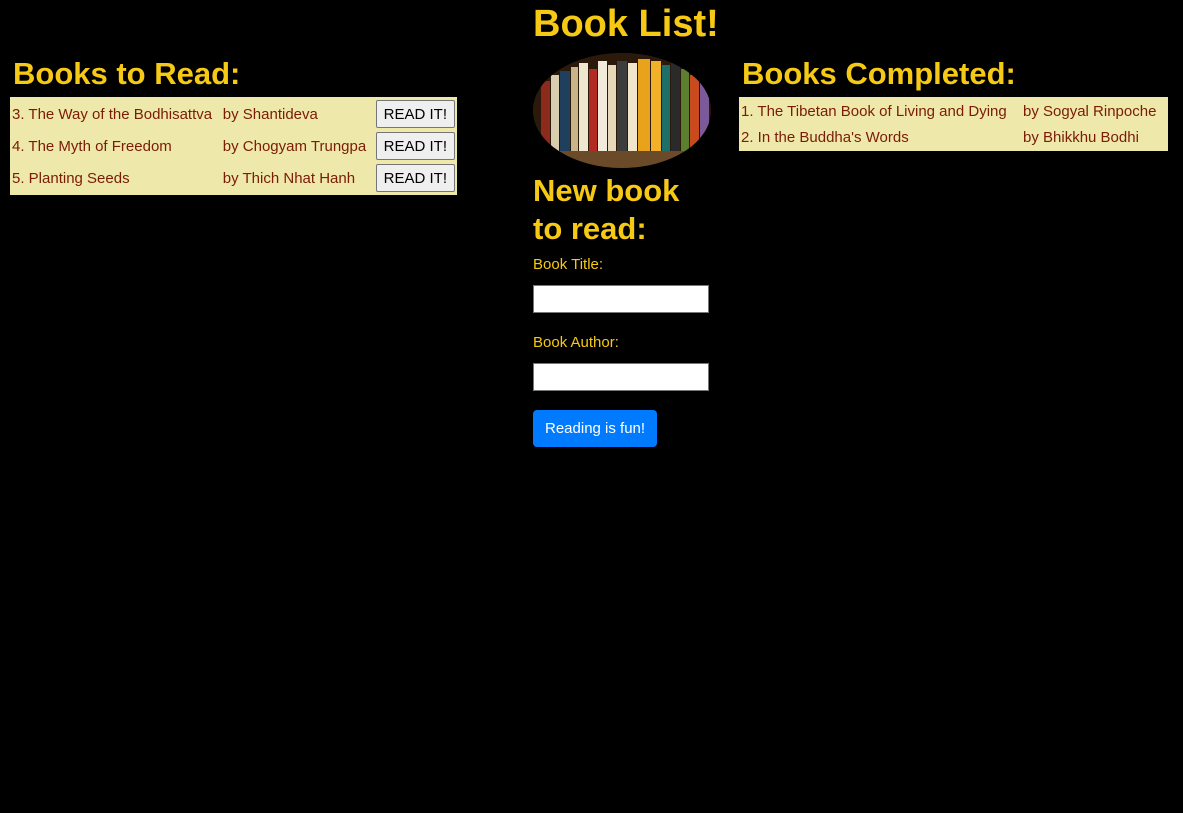  I want to click on book-title-cell: 5. Planting Seeds, so click(71, 178).